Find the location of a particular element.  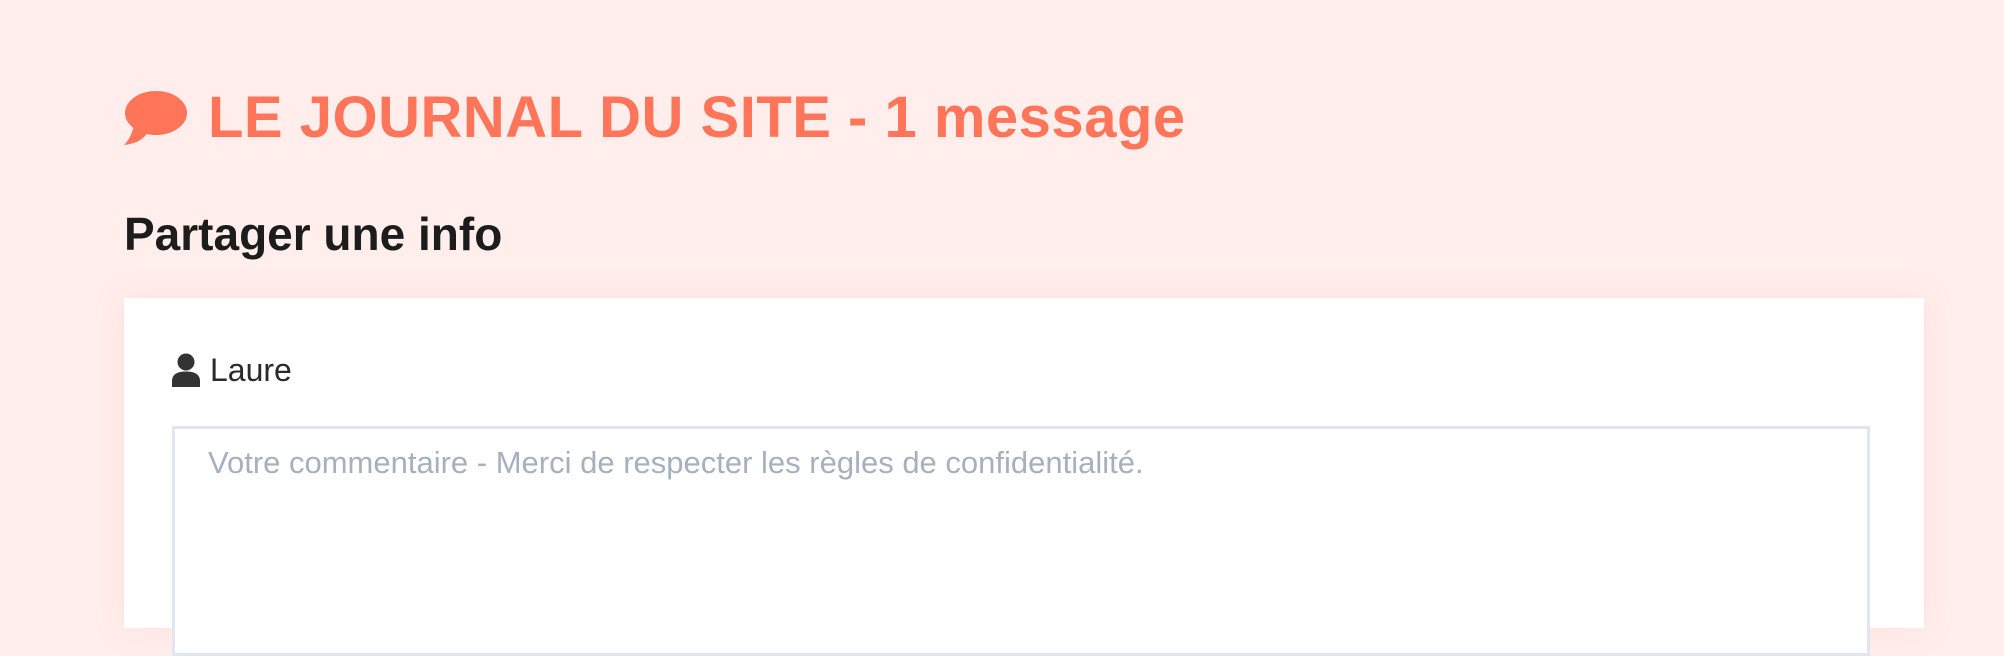

author: Laure is located at coordinates (232, 370).